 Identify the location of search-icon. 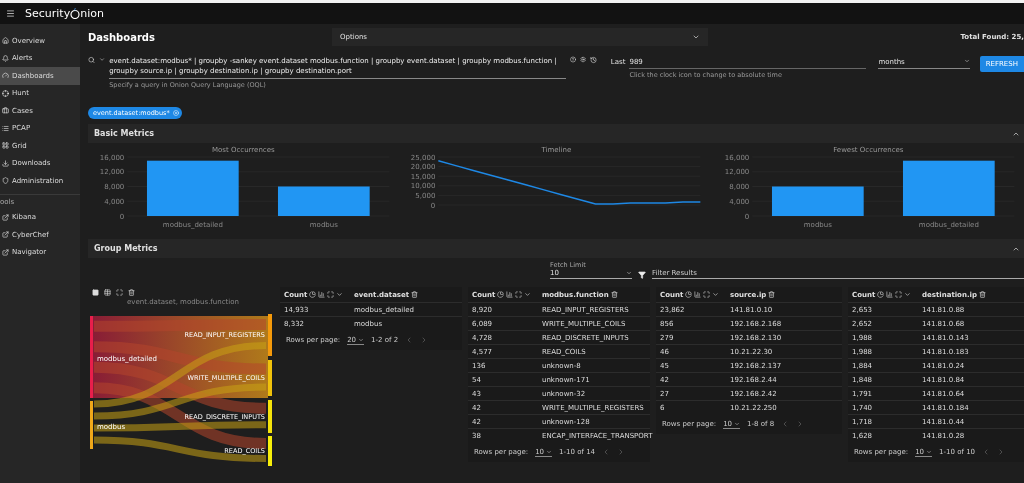
(91, 60).